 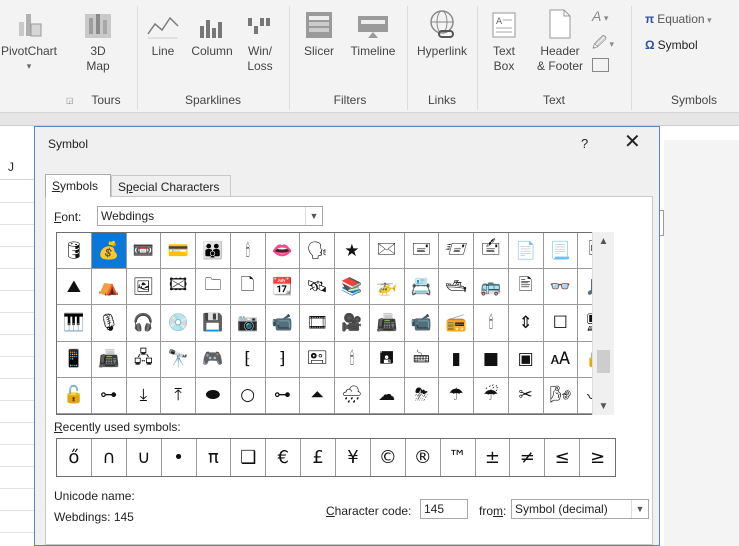 I want to click on symbol-cell: 🖹, so click(x=526, y=287).